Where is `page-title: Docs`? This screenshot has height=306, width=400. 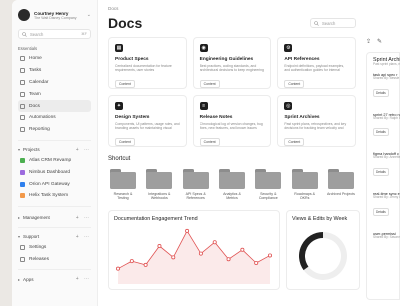 page-title: Docs is located at coordinates (125, 23).